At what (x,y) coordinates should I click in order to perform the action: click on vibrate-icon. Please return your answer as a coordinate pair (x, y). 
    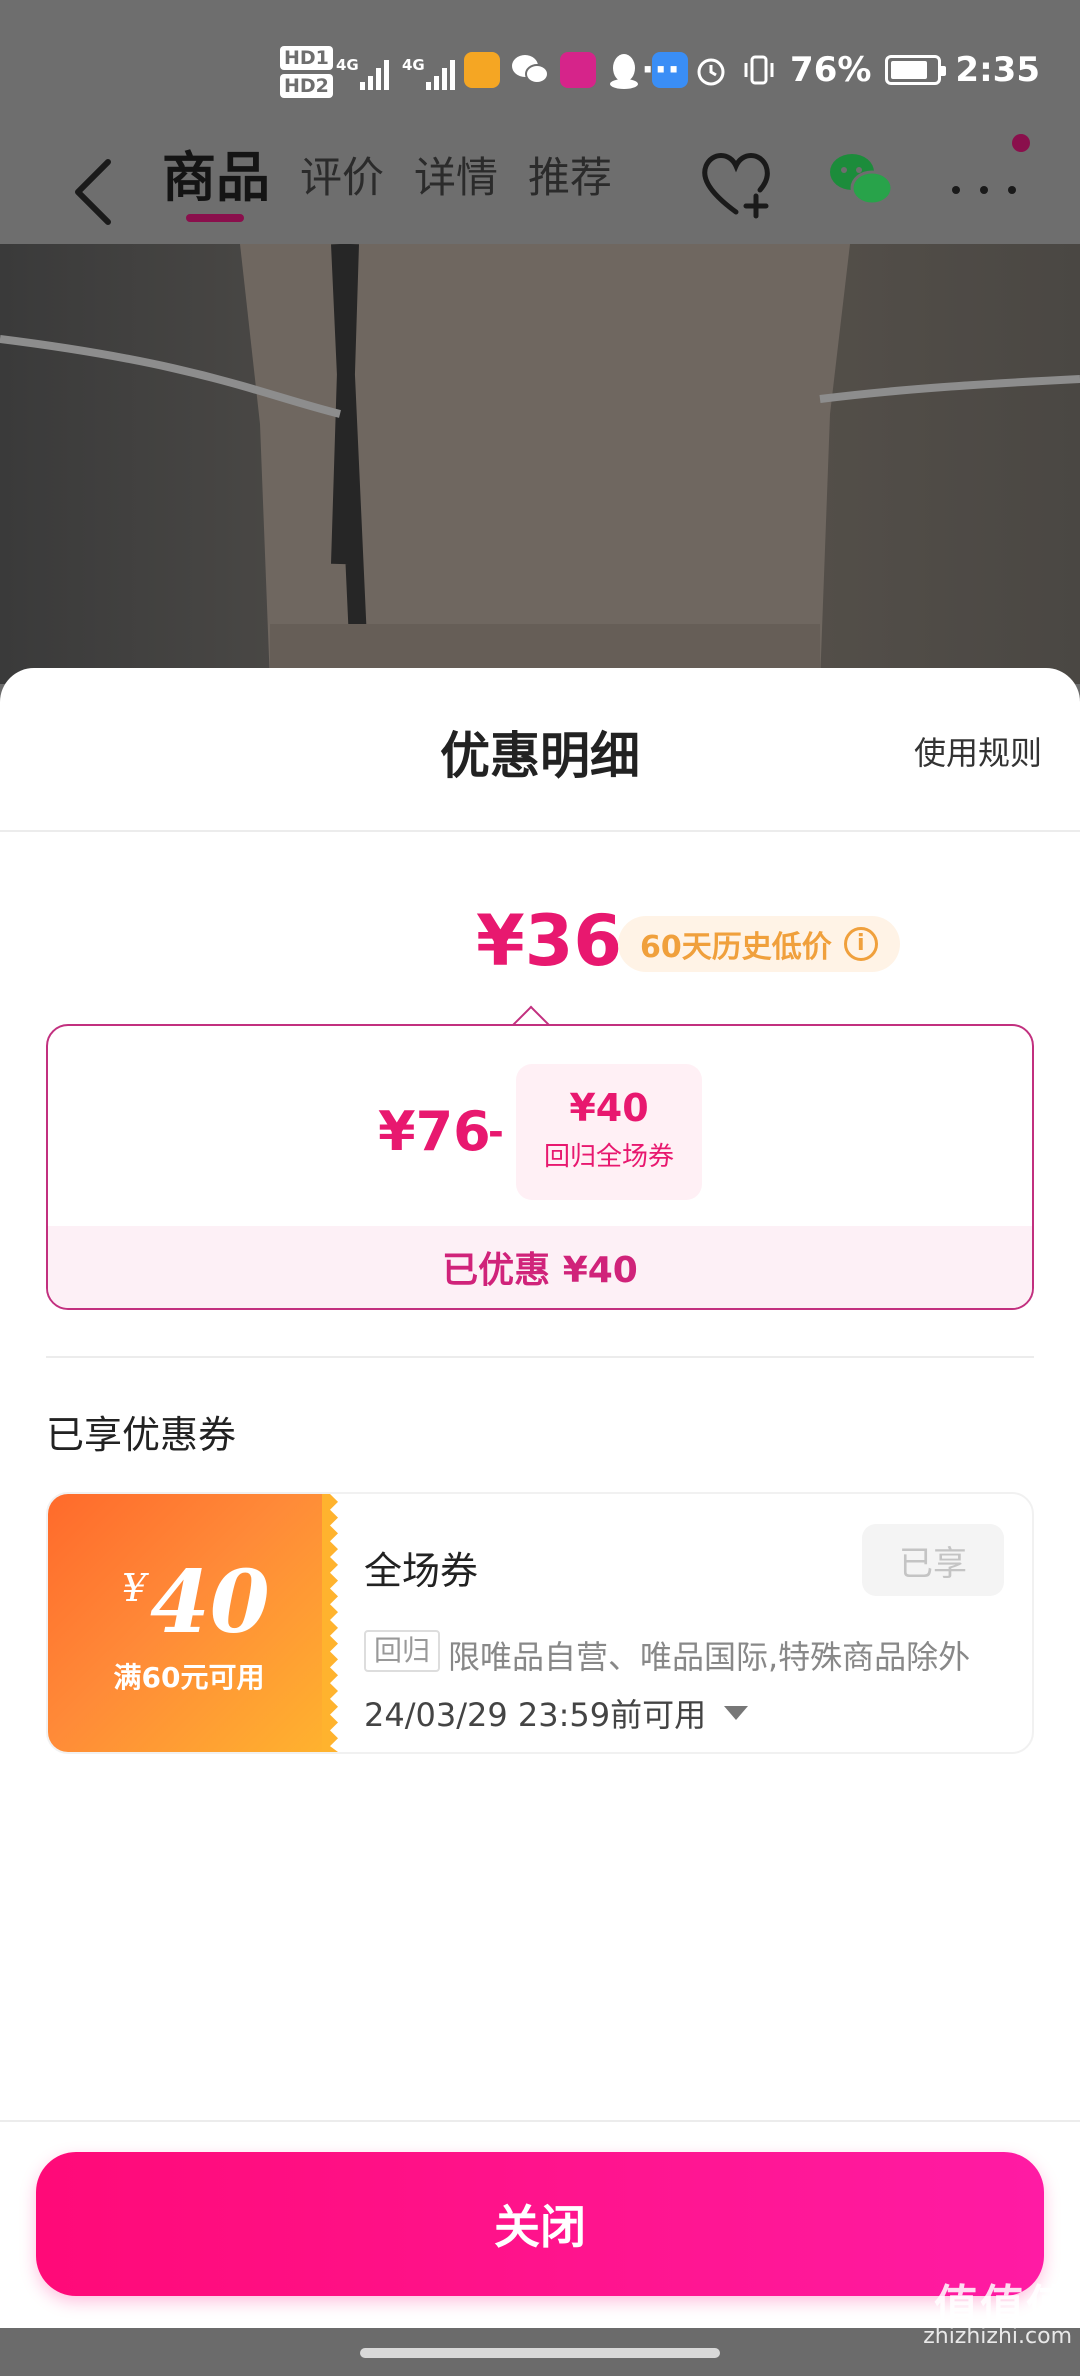
    Looking at the image, I should click on (759, 70).